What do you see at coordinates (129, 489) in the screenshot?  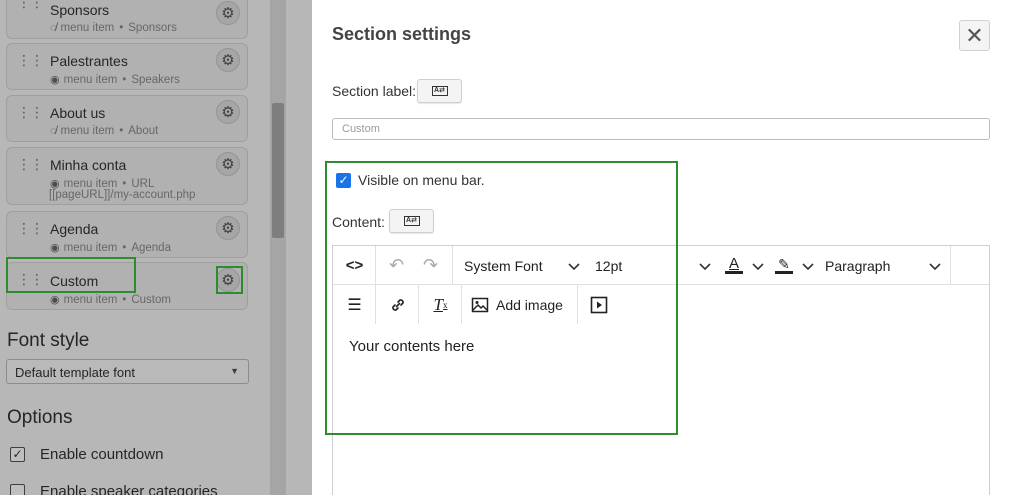 I see `option-label: Enable speaker categories` at bounding box center [129, 489].